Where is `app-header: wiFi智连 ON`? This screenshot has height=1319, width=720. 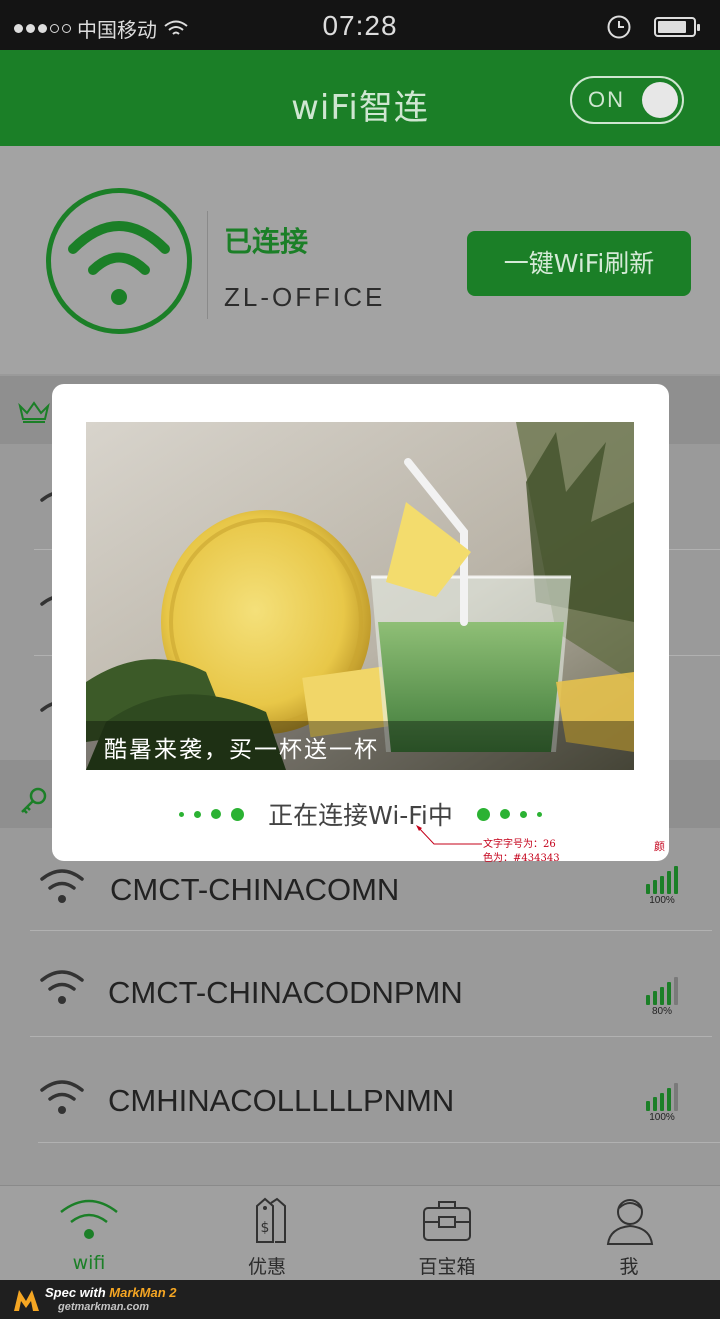
app-header: wiFi智连 ON is located at coordinates (360, 98).